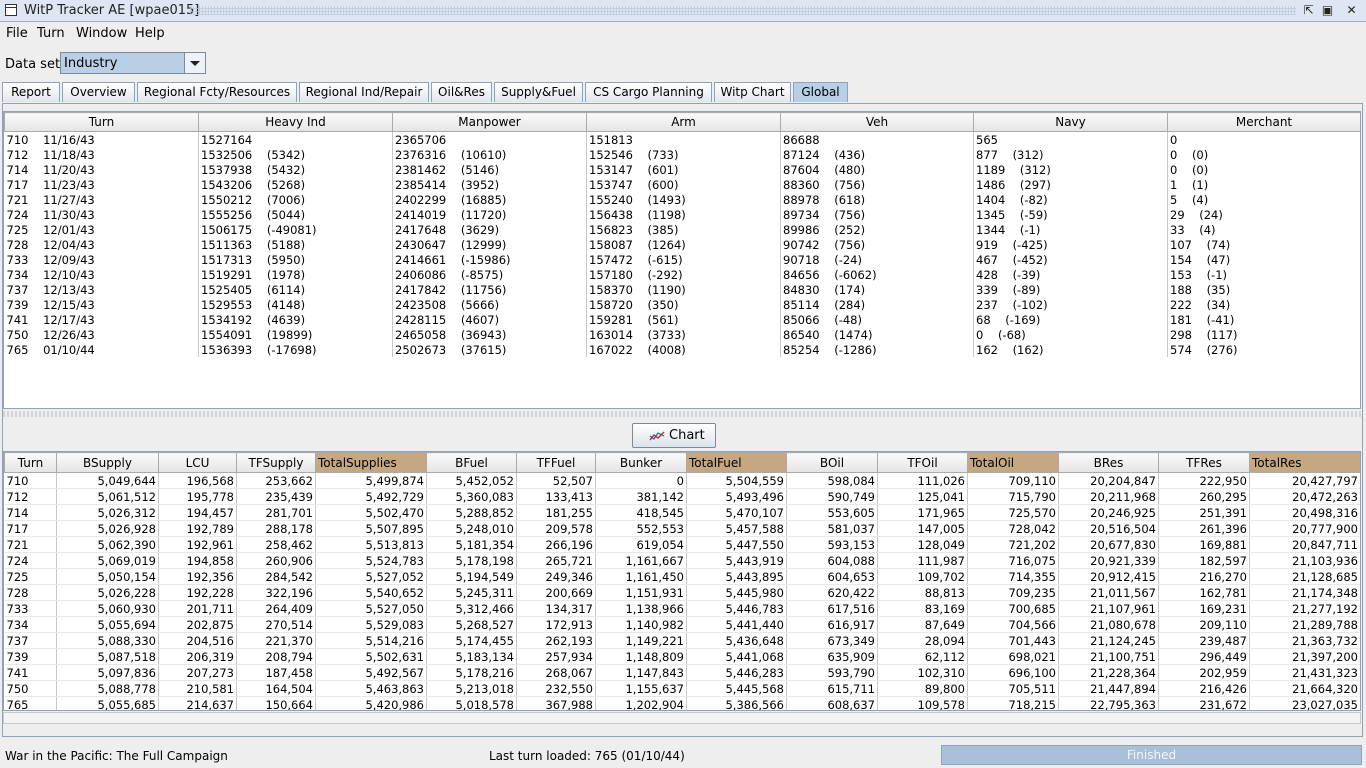 The height and width of the screenshot is (768, 1366). I want to click on tab-report: Report, so click(31, 92).